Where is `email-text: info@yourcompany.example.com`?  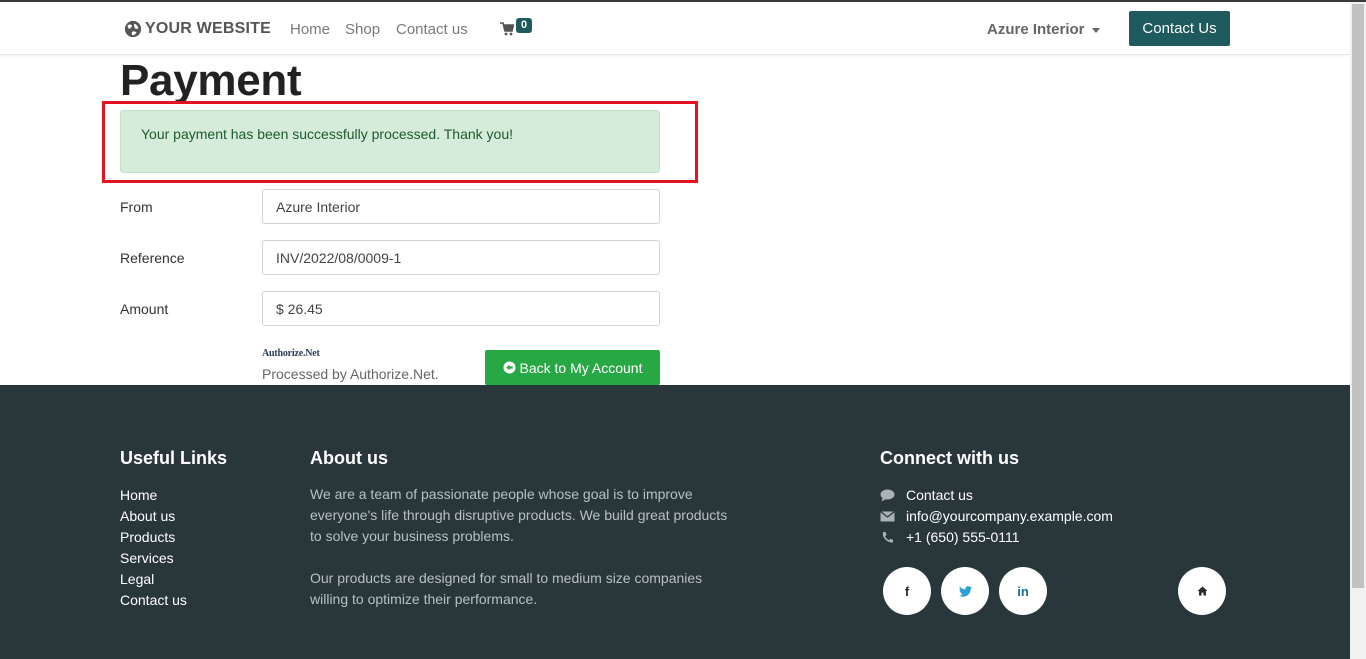
email-text: info@yourcompany.example.com is located at coordinates (1009, 516).